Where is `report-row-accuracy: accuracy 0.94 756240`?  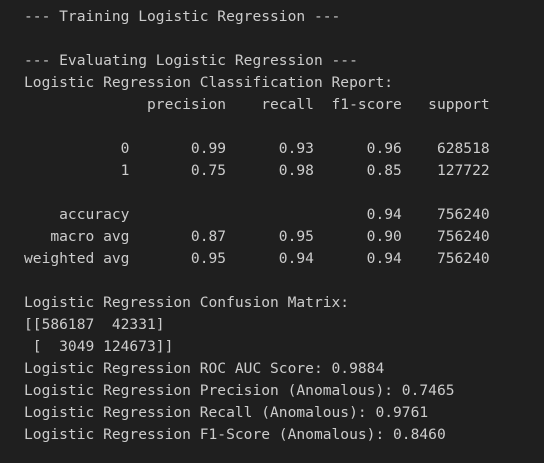 report-row-accuracy: accuracy 0.94 756240 is located at coordinates (257, 214).